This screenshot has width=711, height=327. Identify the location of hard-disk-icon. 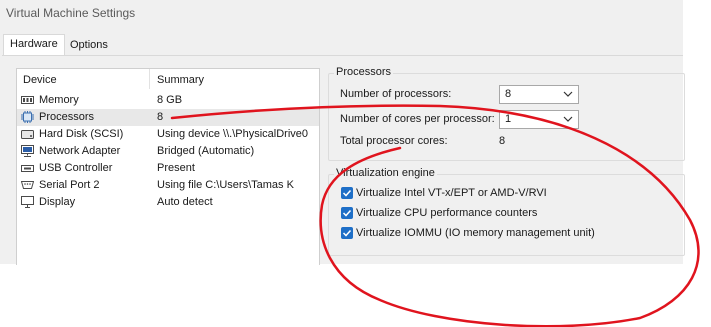
(27, 134).